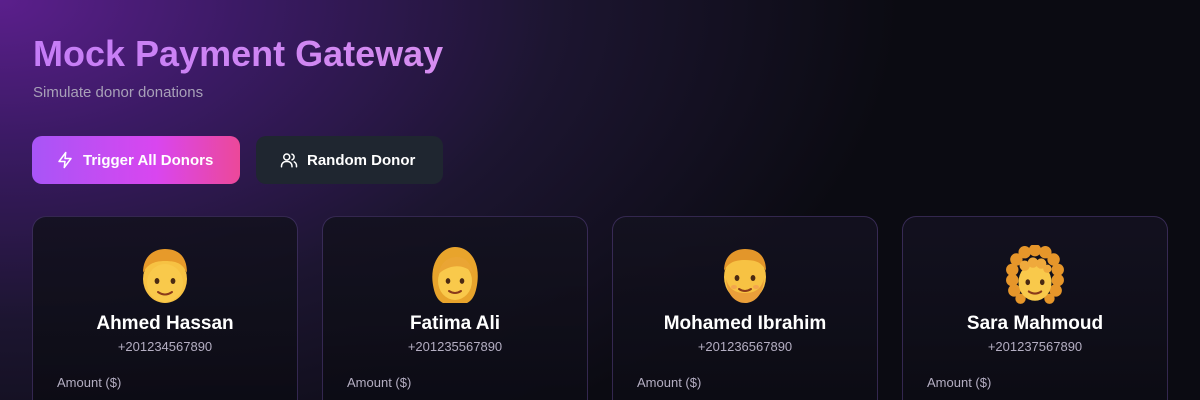  I want to click on donor-name: Mohamed Ibrahim, so click(745, 323).